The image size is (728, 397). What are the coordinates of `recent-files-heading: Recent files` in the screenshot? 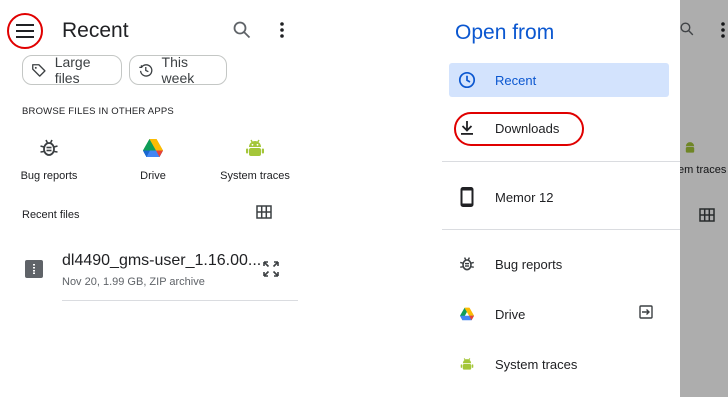 It's located at (51, 215).